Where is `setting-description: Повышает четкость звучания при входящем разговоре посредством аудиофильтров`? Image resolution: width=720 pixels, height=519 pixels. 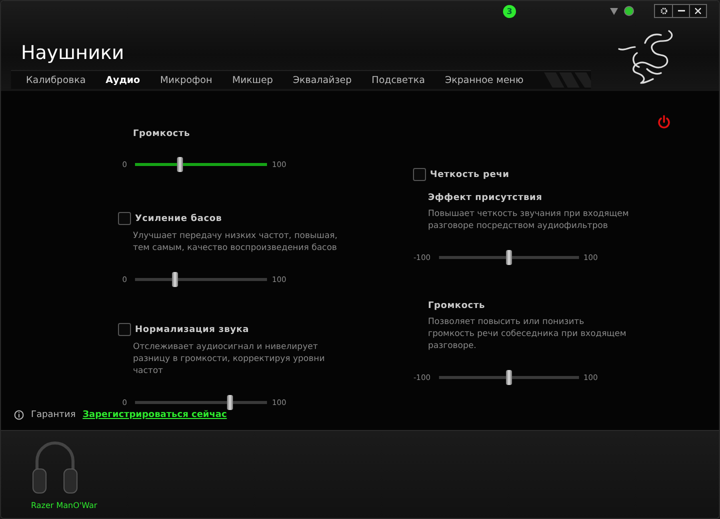 setting-description: Повышает четкость звучания при входящем разговоре посредством аудиофильтров is located at coordinates (529, 220).